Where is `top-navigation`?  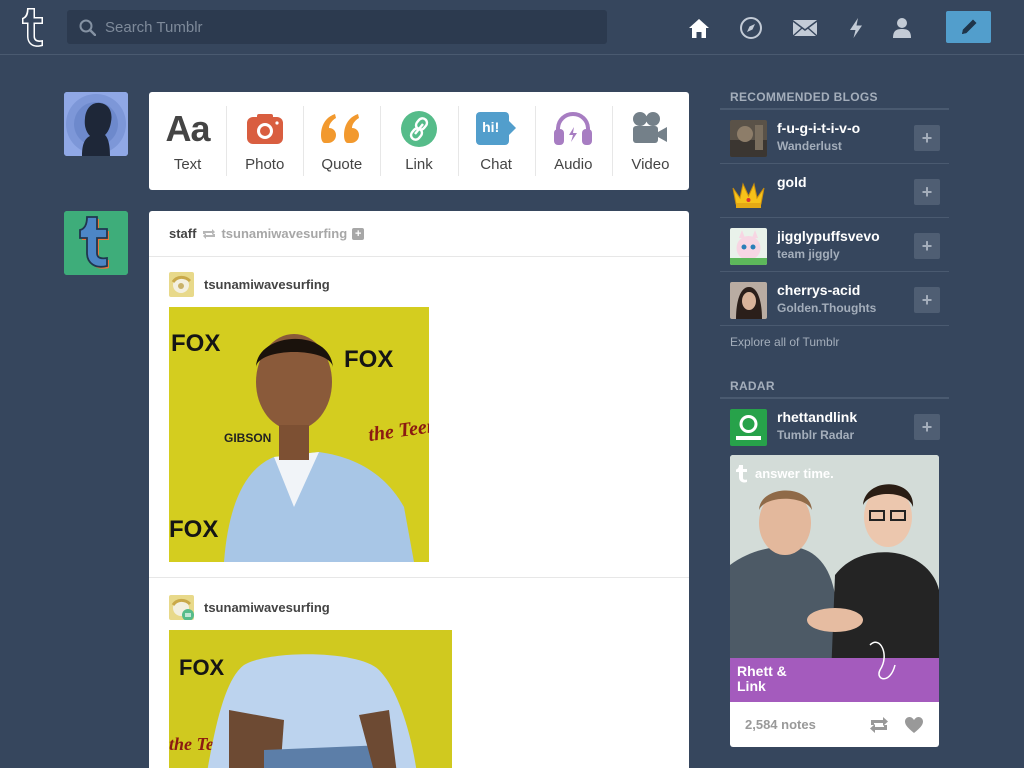 top-navigation is located at coordinates (512, 27).